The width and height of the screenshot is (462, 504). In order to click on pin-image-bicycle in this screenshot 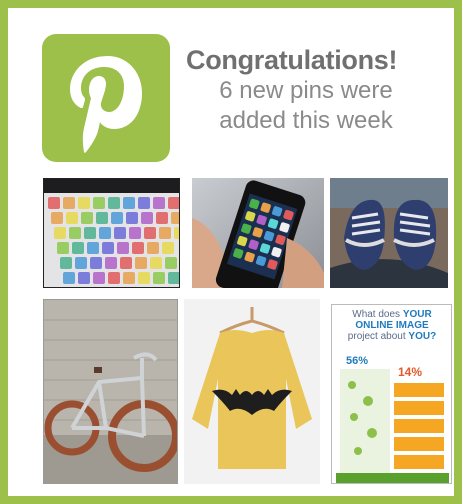, I will do `click(110, 391)`.